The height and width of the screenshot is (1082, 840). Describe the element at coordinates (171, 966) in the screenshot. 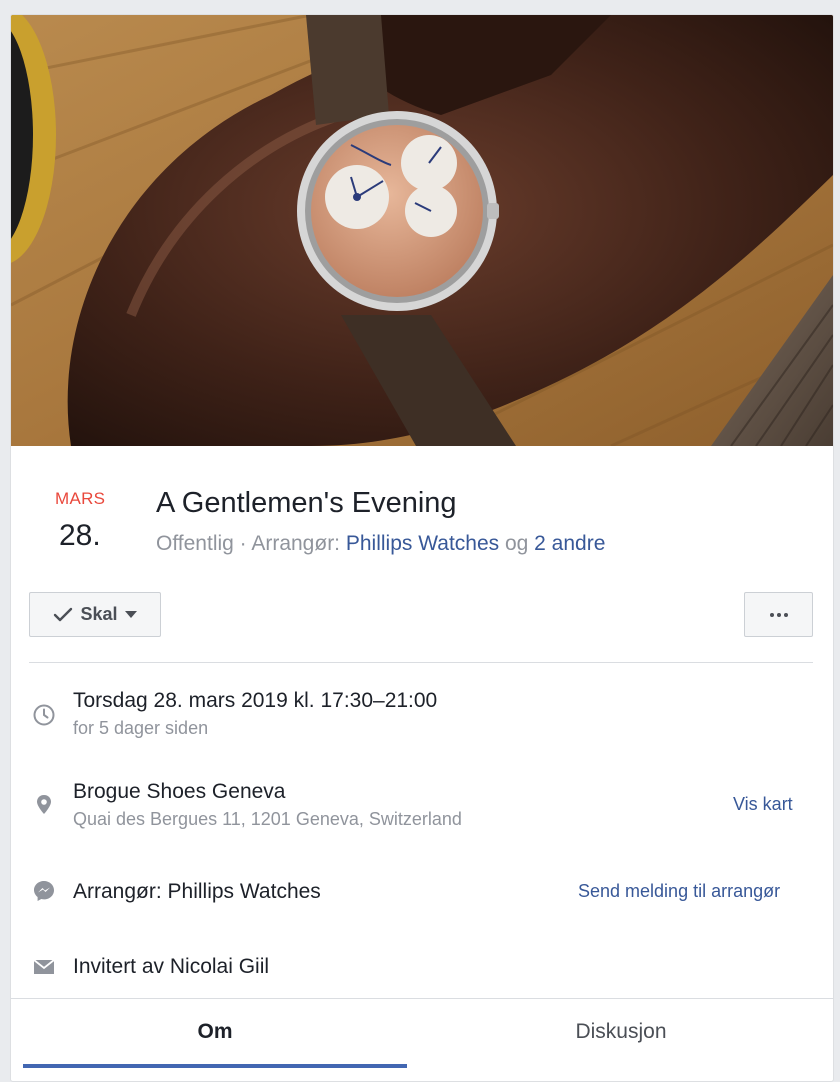

I see `invited-by: Invitert av Nicolai Giil` at that location.